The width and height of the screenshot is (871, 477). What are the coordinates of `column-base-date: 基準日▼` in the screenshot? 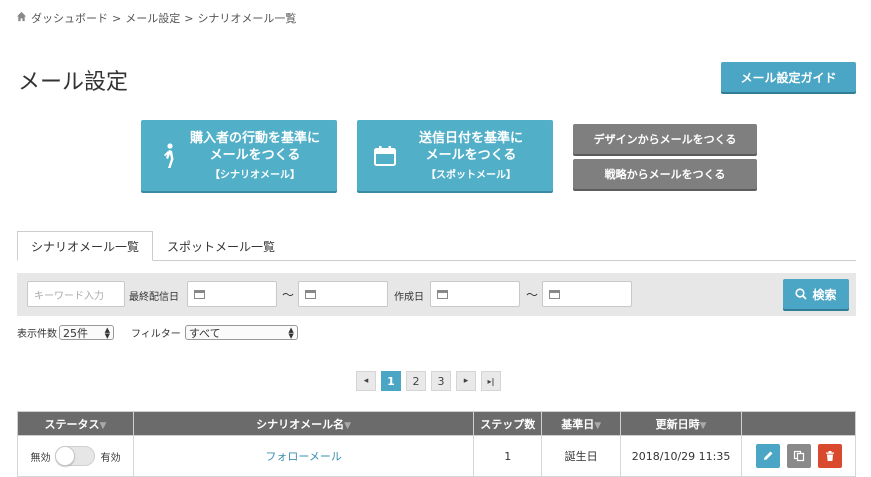 It's located at (581, 423).